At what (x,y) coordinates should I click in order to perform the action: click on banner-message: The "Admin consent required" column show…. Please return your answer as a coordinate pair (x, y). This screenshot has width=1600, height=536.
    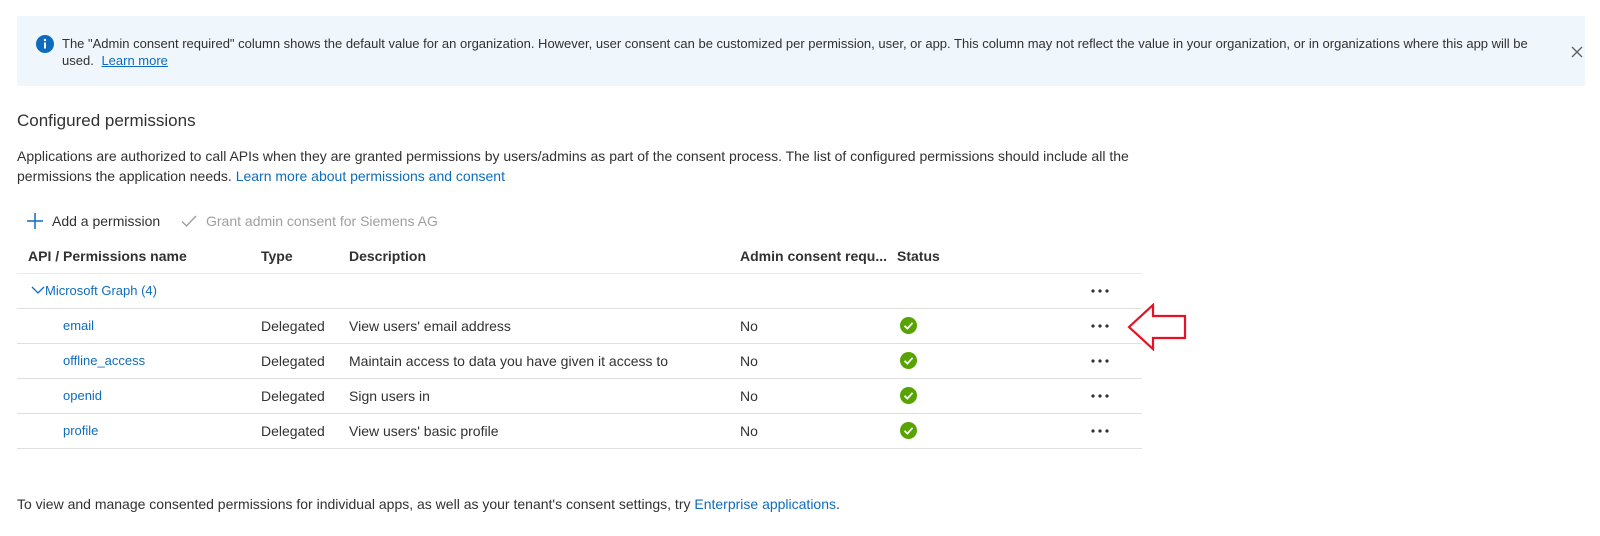
    Looking at the image, I should click on (812, 52).